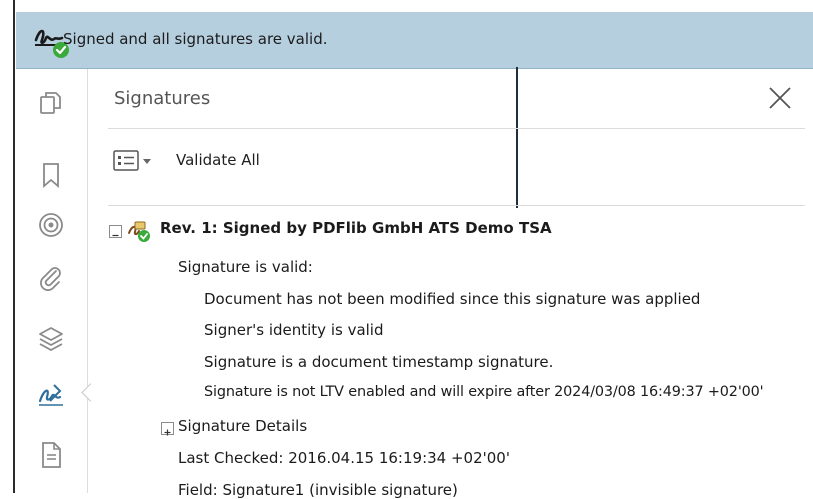 Image resolution: width=813 pixels, height=499 pixels. I want to click on window-edge, so click(14, 246).